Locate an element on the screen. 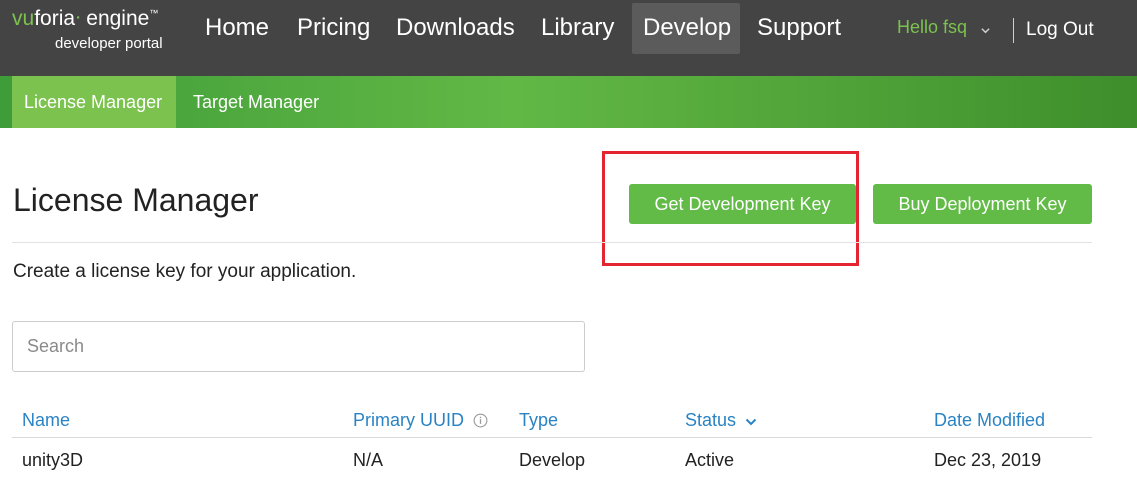 The width and height of the screenshot is (1137, 498). nav-divider is located at coordinates (1013, 30).